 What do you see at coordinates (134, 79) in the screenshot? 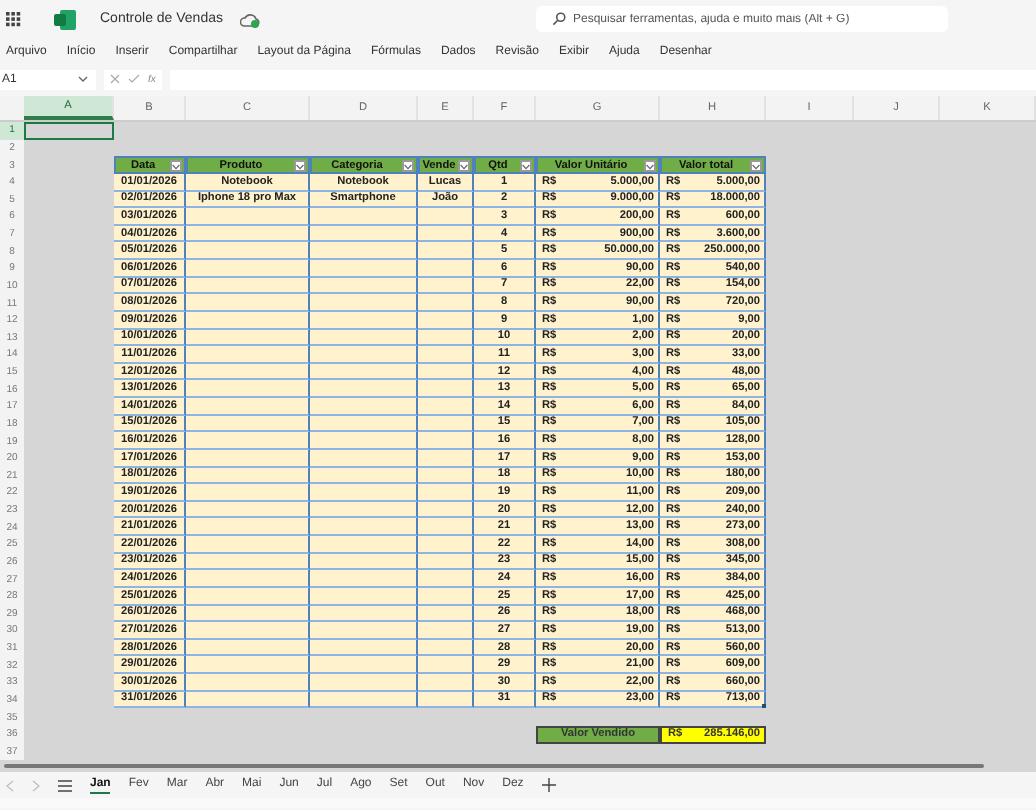
I see `check-icon` at bounding box center [134, 79].